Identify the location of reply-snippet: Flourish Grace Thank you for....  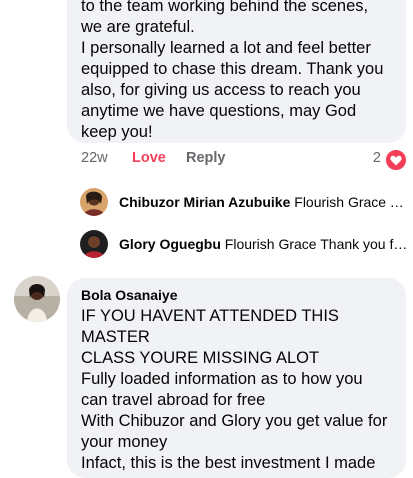
(316, 244).